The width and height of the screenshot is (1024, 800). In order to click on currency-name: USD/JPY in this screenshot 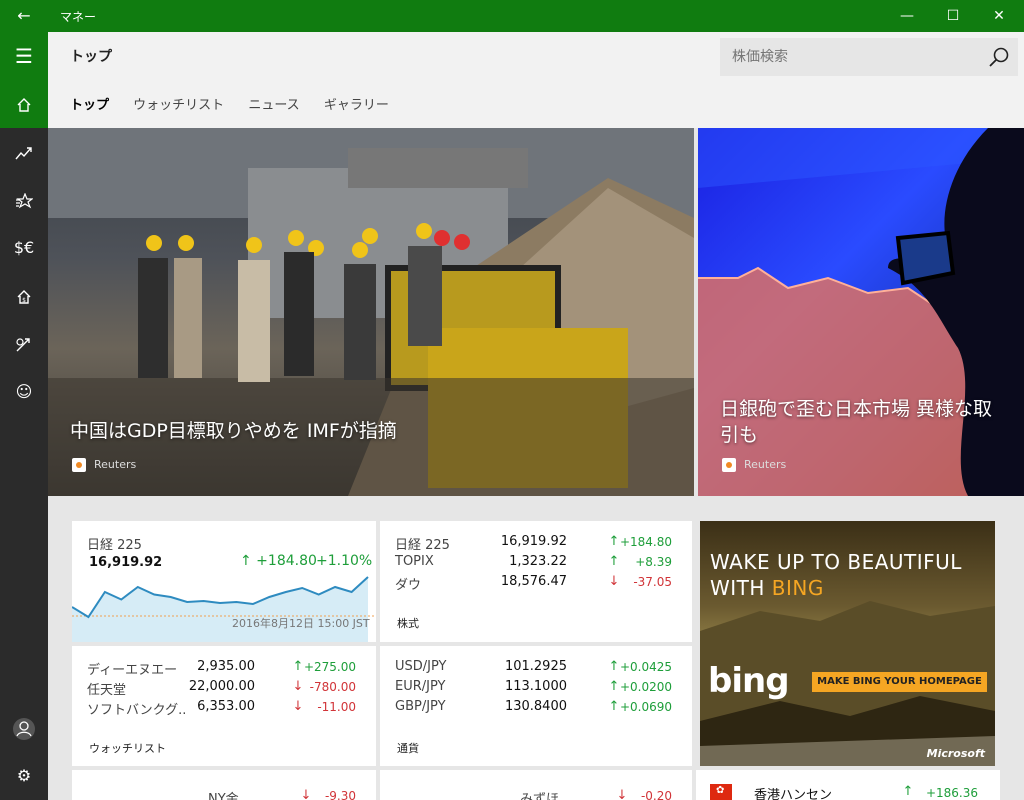, I will do `click(421, 666)`.